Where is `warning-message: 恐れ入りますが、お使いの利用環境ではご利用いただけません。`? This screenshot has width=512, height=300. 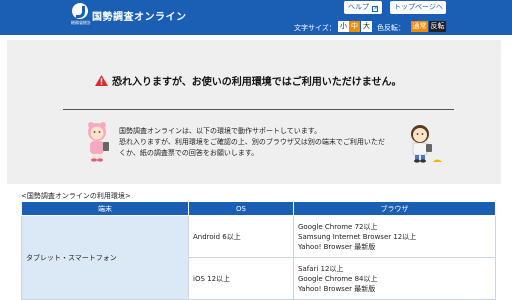
warning-message: 恐れ入りますが、お使いの利用環境ではご利用いただけません。 is located at coordinates (248, 80).